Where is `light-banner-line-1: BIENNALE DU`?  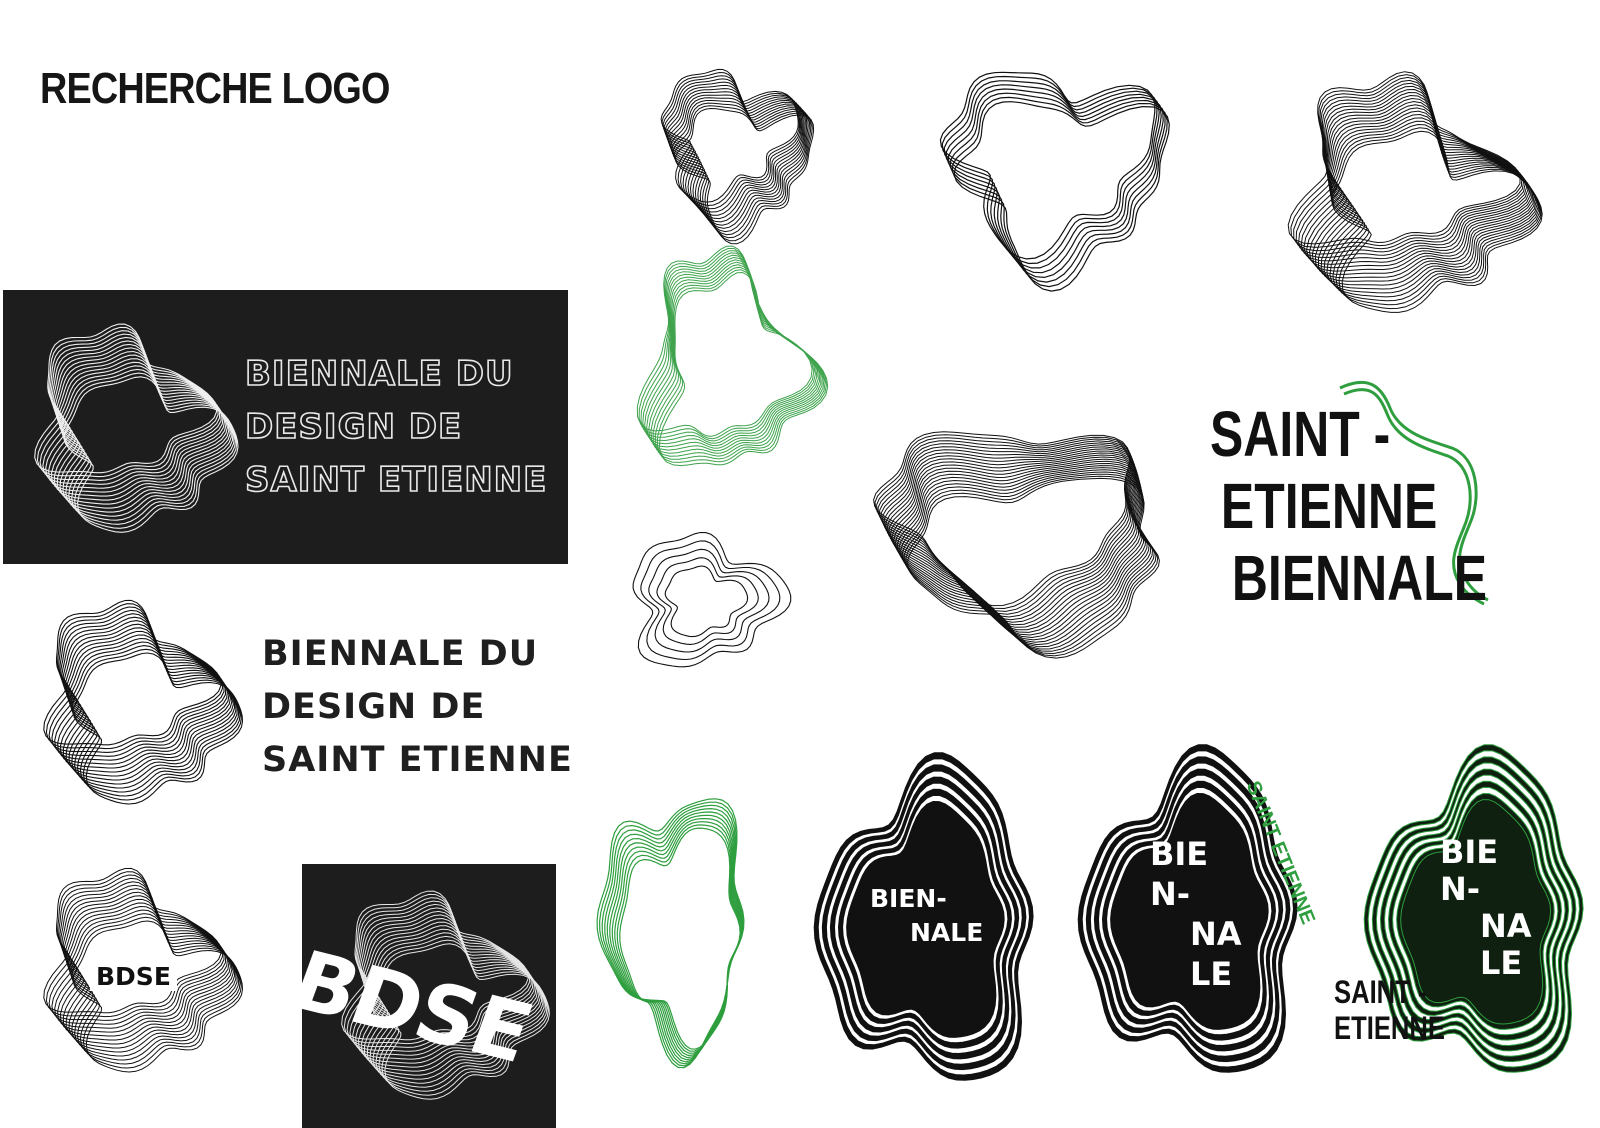
light-banner-line-1: BIENNALE DU is located at coordinates (400, 654).